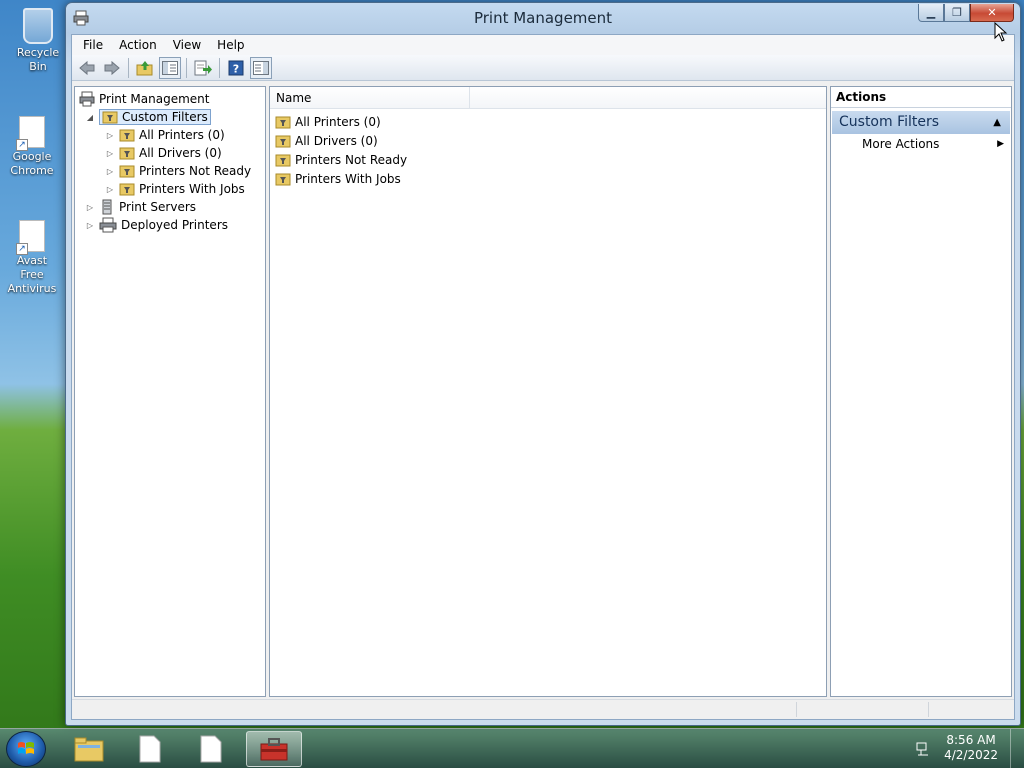 The image size is (1024, 768). I want to click on taskbar-explorer, so click(89, 749).